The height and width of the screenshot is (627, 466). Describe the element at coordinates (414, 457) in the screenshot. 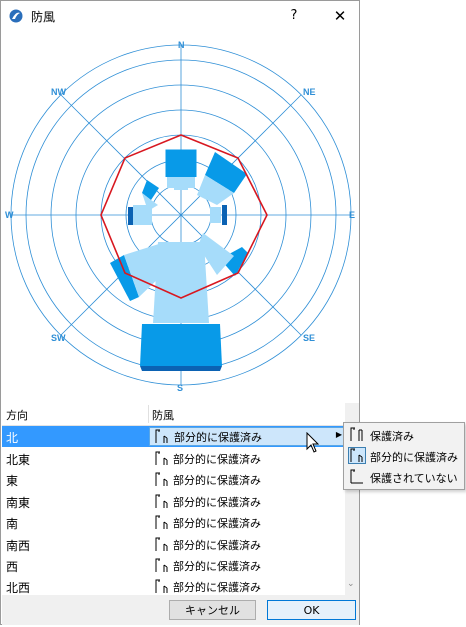

I see `menu-item-label: 部分的に保護済み` at that location.